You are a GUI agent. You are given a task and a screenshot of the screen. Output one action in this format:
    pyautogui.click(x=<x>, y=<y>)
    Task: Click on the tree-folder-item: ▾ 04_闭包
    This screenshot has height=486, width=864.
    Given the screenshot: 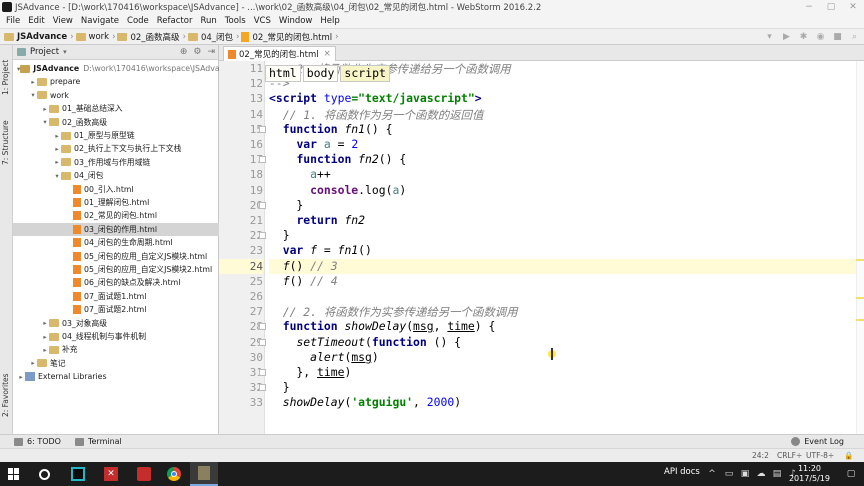 What is the action you would take?
    pyautogui.click(x=116, y=175)
    